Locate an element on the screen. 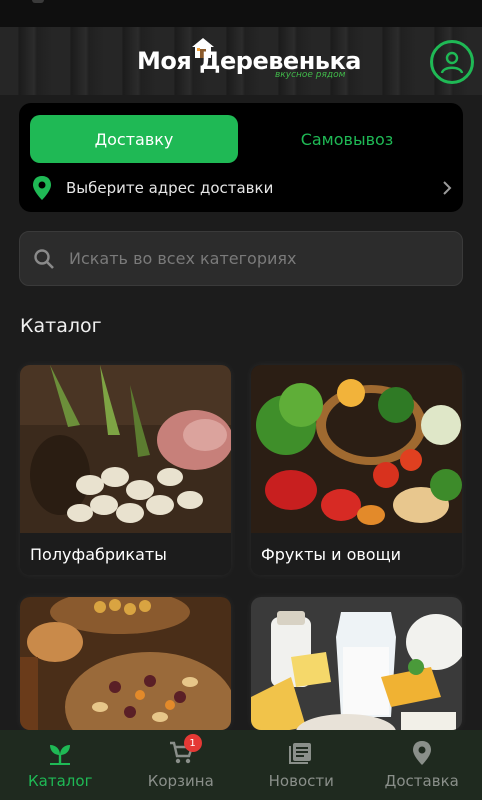 Image resolution: width=482 pixels, height=800 pixels. user-icon is located at coordinates (452, 62).